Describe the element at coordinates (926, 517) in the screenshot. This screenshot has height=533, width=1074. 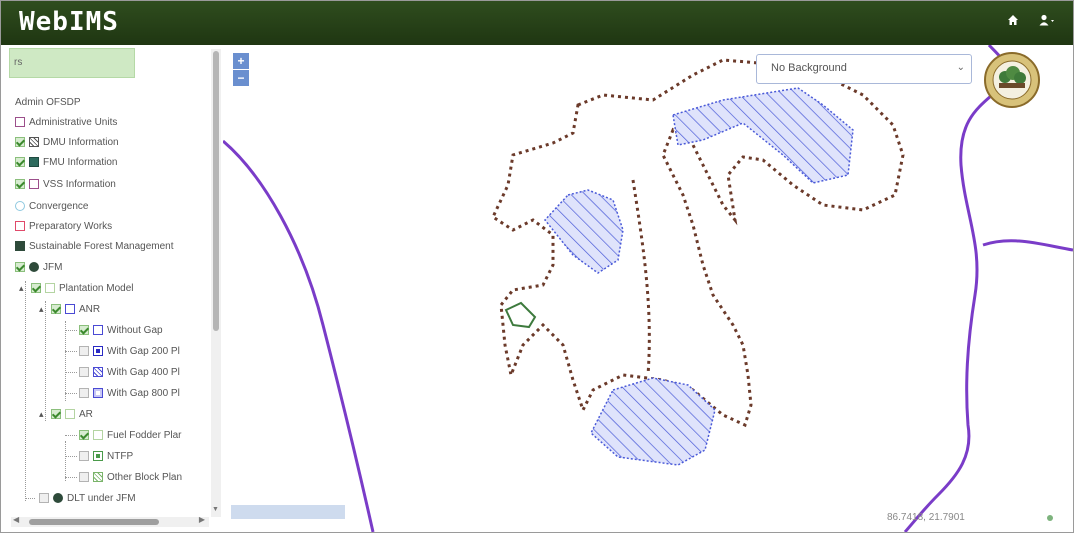
I see `cursor-coordinates: 86.7418, 21.7901` at that location.